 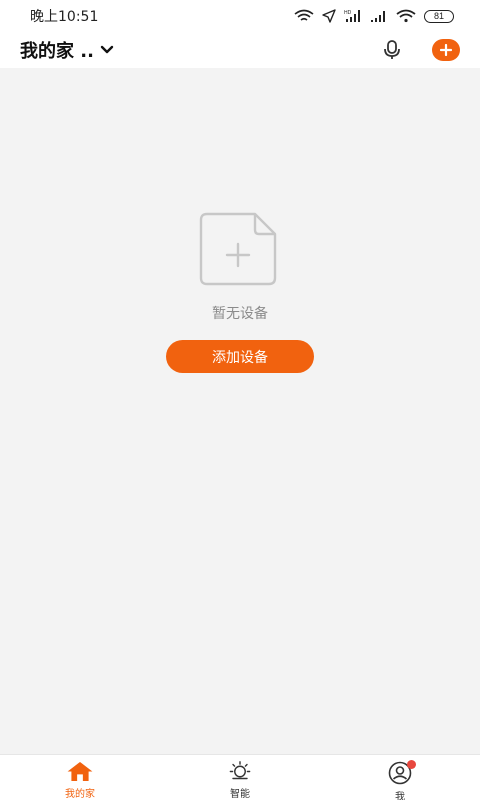 I want to click on plus-icon, so click(x=446, y=50).